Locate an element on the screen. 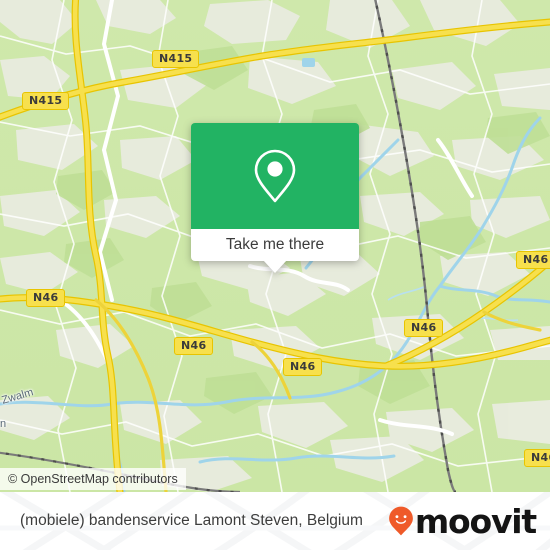  road-shield-n415-east: N415 is located at coordinates (176, 59).